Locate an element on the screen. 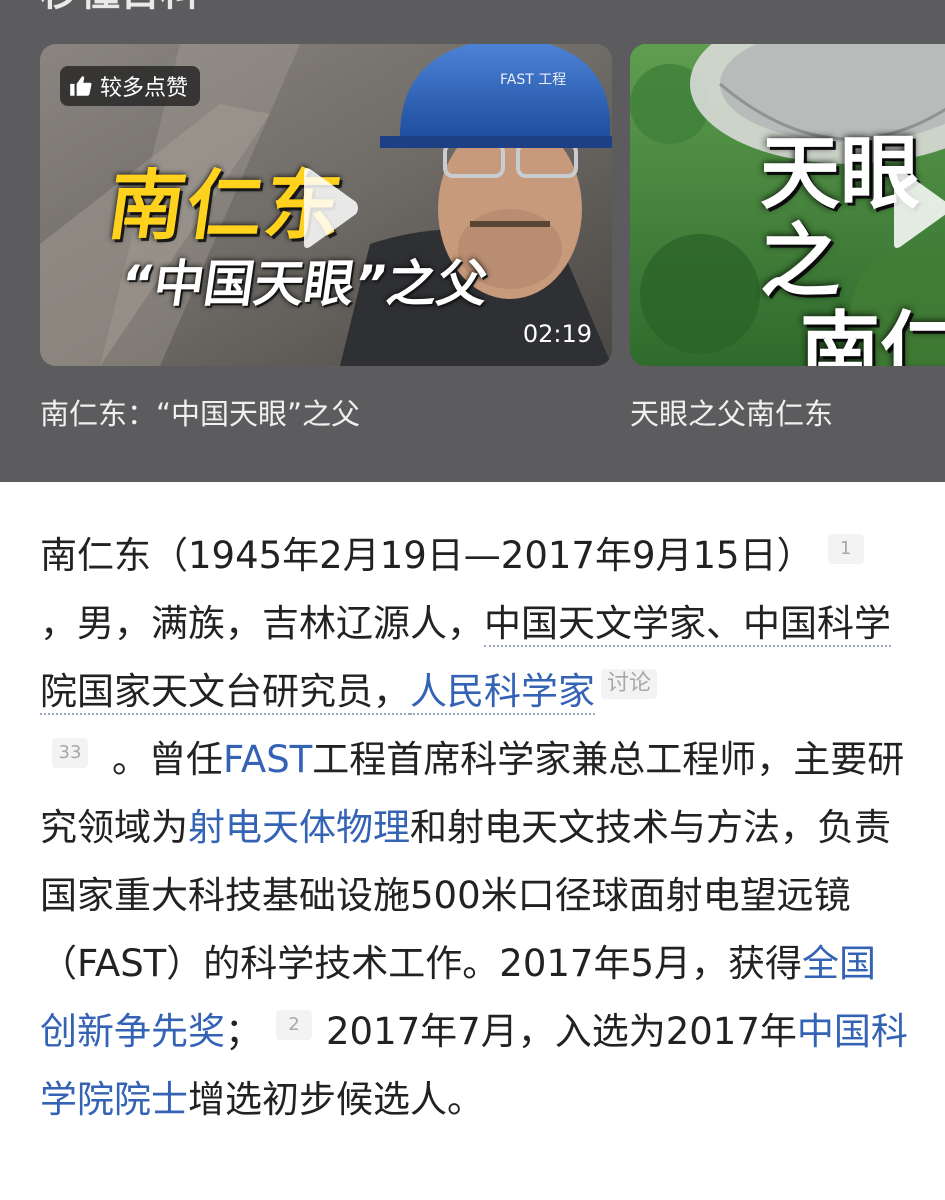 Image resolution: width=945 pixels, height=1200 pixels. article-text: 2017年7月，入选为2017年 is located at coordinates (561, 1031).